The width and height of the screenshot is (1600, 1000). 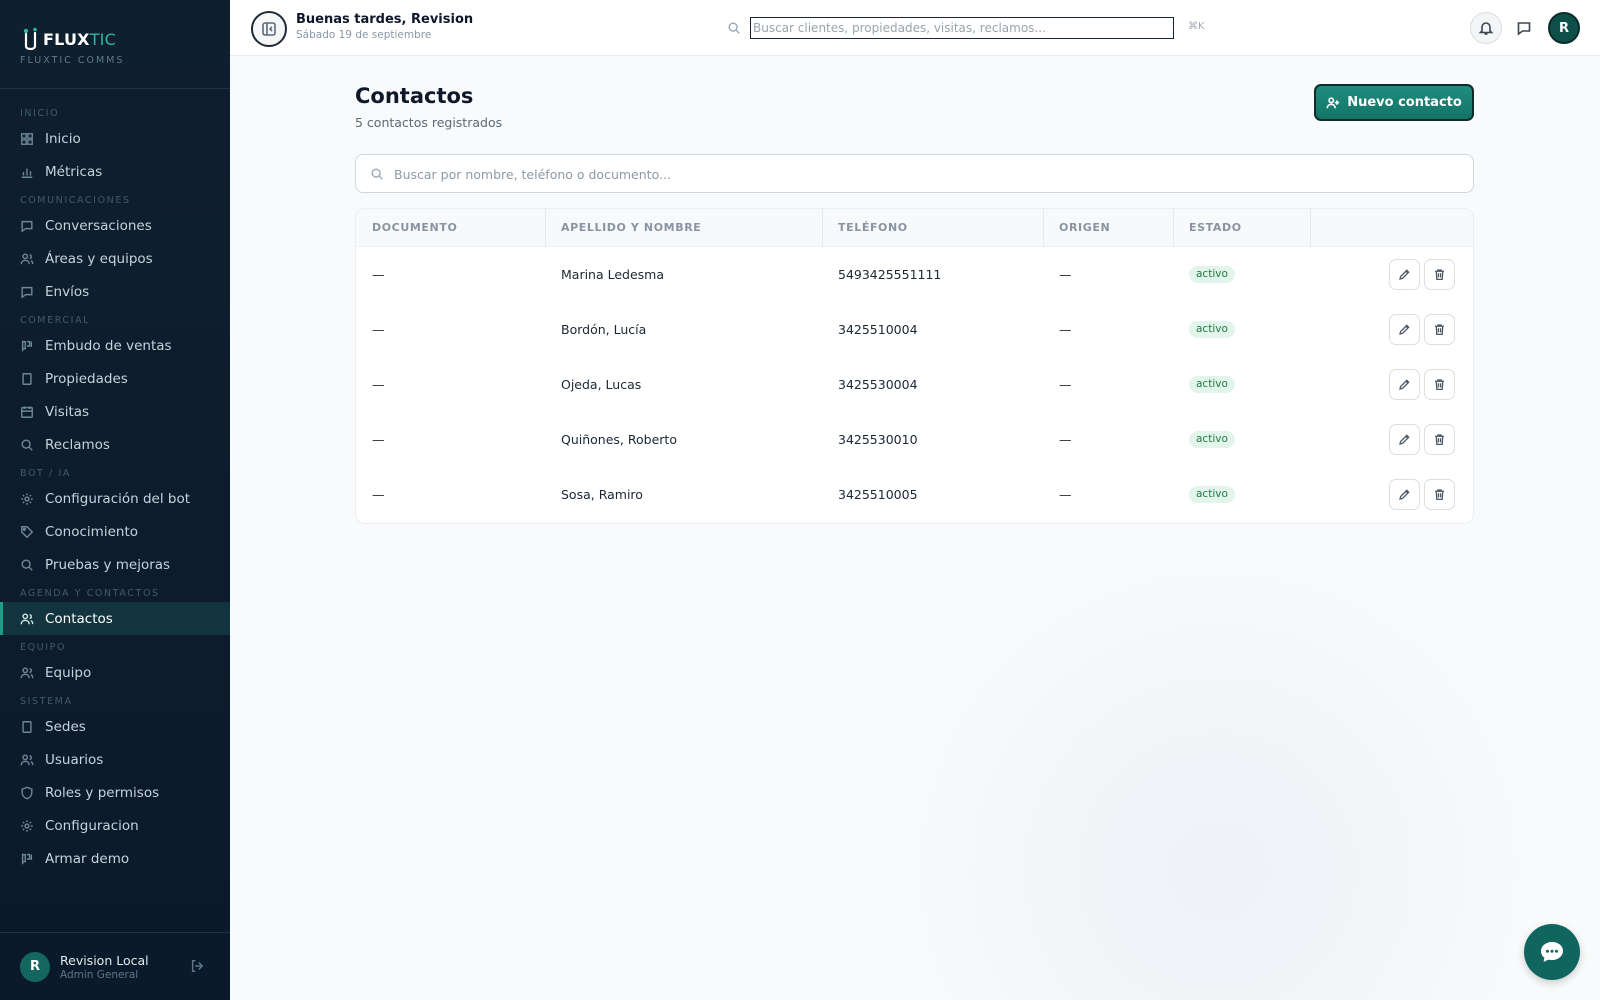 I want to click on greeting-date: Sábado 19 de septiembre, so click(x=364, y=35).